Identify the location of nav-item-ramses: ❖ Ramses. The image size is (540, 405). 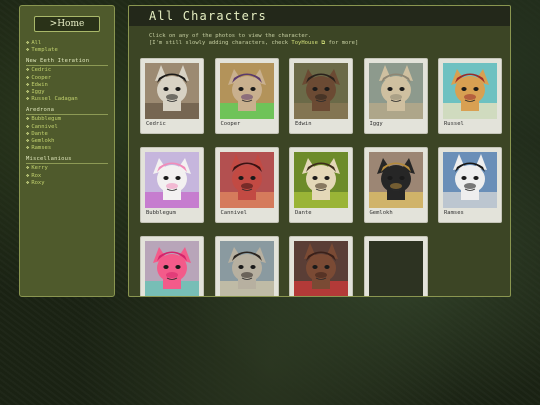
(67, 148).